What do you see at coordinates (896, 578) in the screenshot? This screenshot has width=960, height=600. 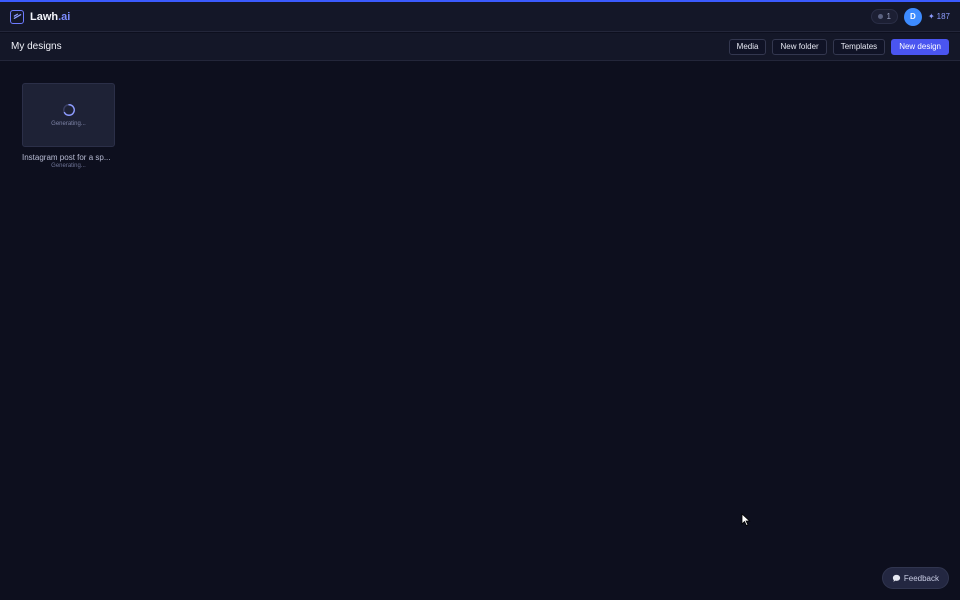 I see `chat-bubble-icon` at bounding box center [896, 578].